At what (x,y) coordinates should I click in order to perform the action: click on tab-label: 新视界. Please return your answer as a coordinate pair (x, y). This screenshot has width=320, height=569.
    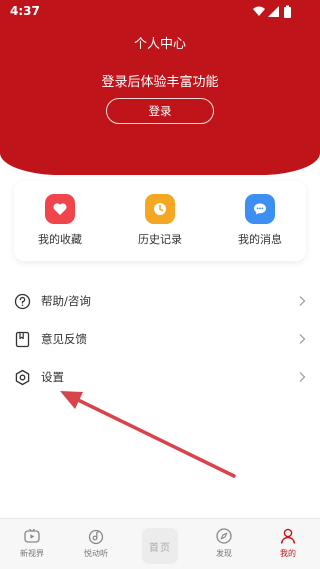
    Looking at the image, I should click on (32, 553).